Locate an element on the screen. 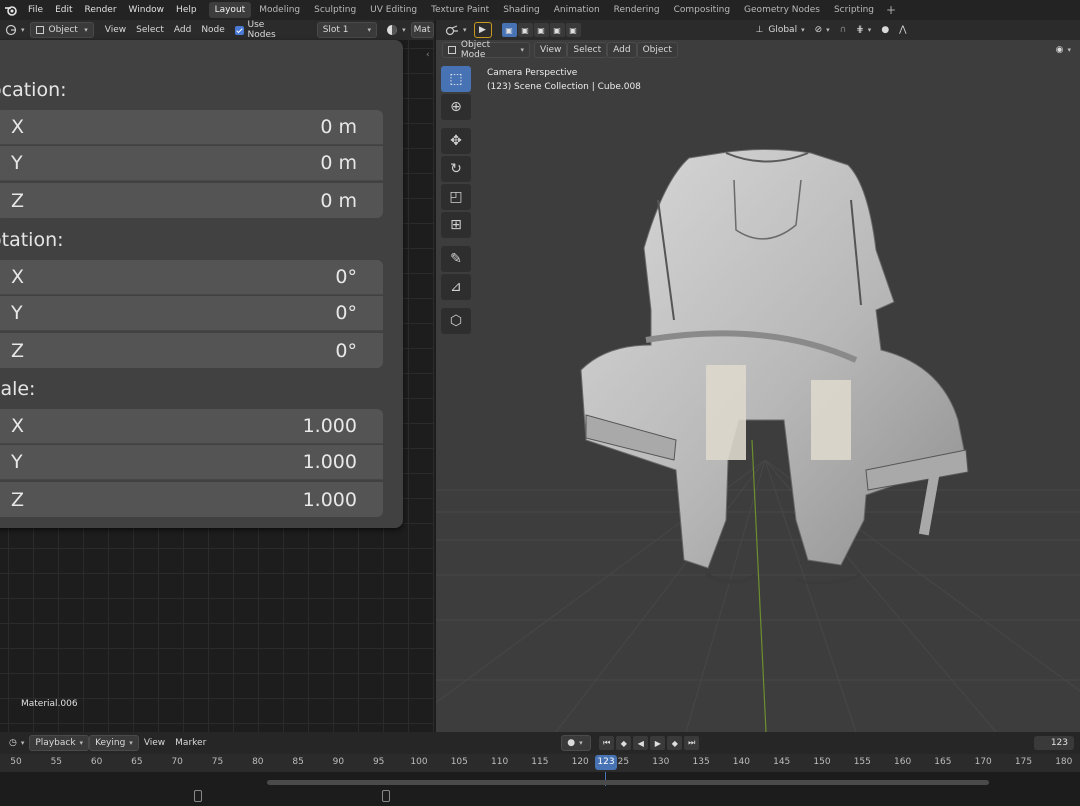 Image resolution: width=1080 pixels, height=806 pixels. start-frame-handle-icon is located at coordinates (198, 796).